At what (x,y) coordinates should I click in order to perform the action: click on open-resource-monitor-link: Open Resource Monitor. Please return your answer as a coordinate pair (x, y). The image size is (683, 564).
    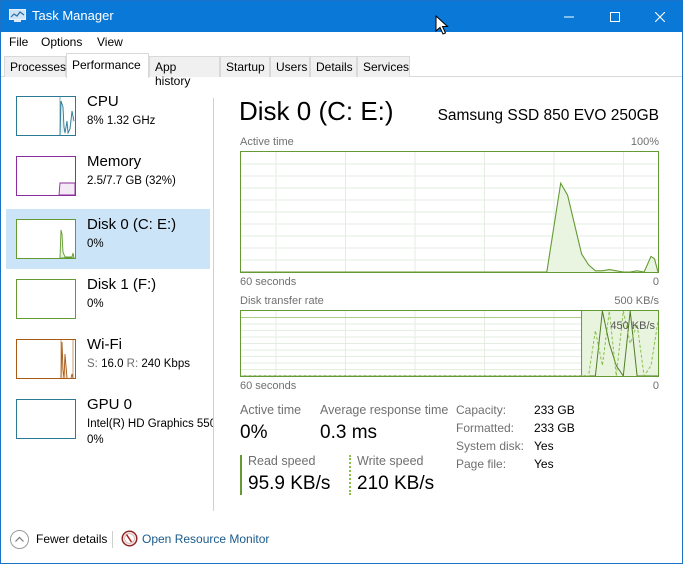
    Looking at the image, I should click on (205, 539).